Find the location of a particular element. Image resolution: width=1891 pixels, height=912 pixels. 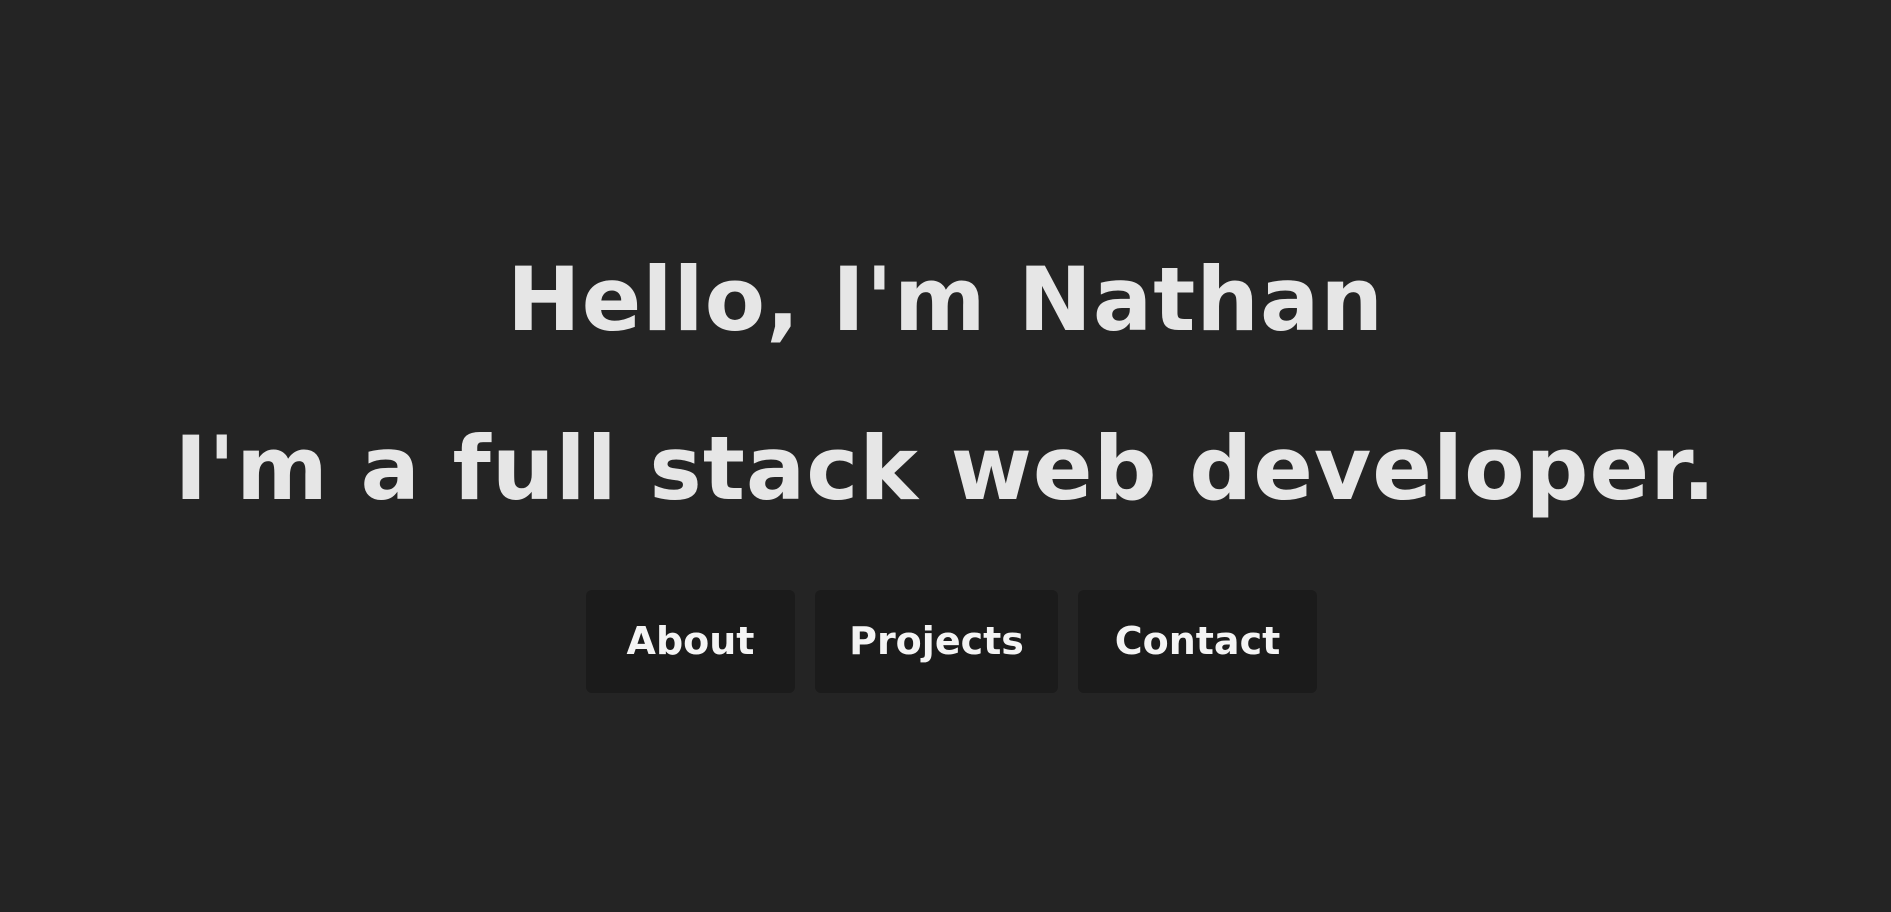

tagline-heading: I'm a full stack web developer. is located at coordinates (945, 468).